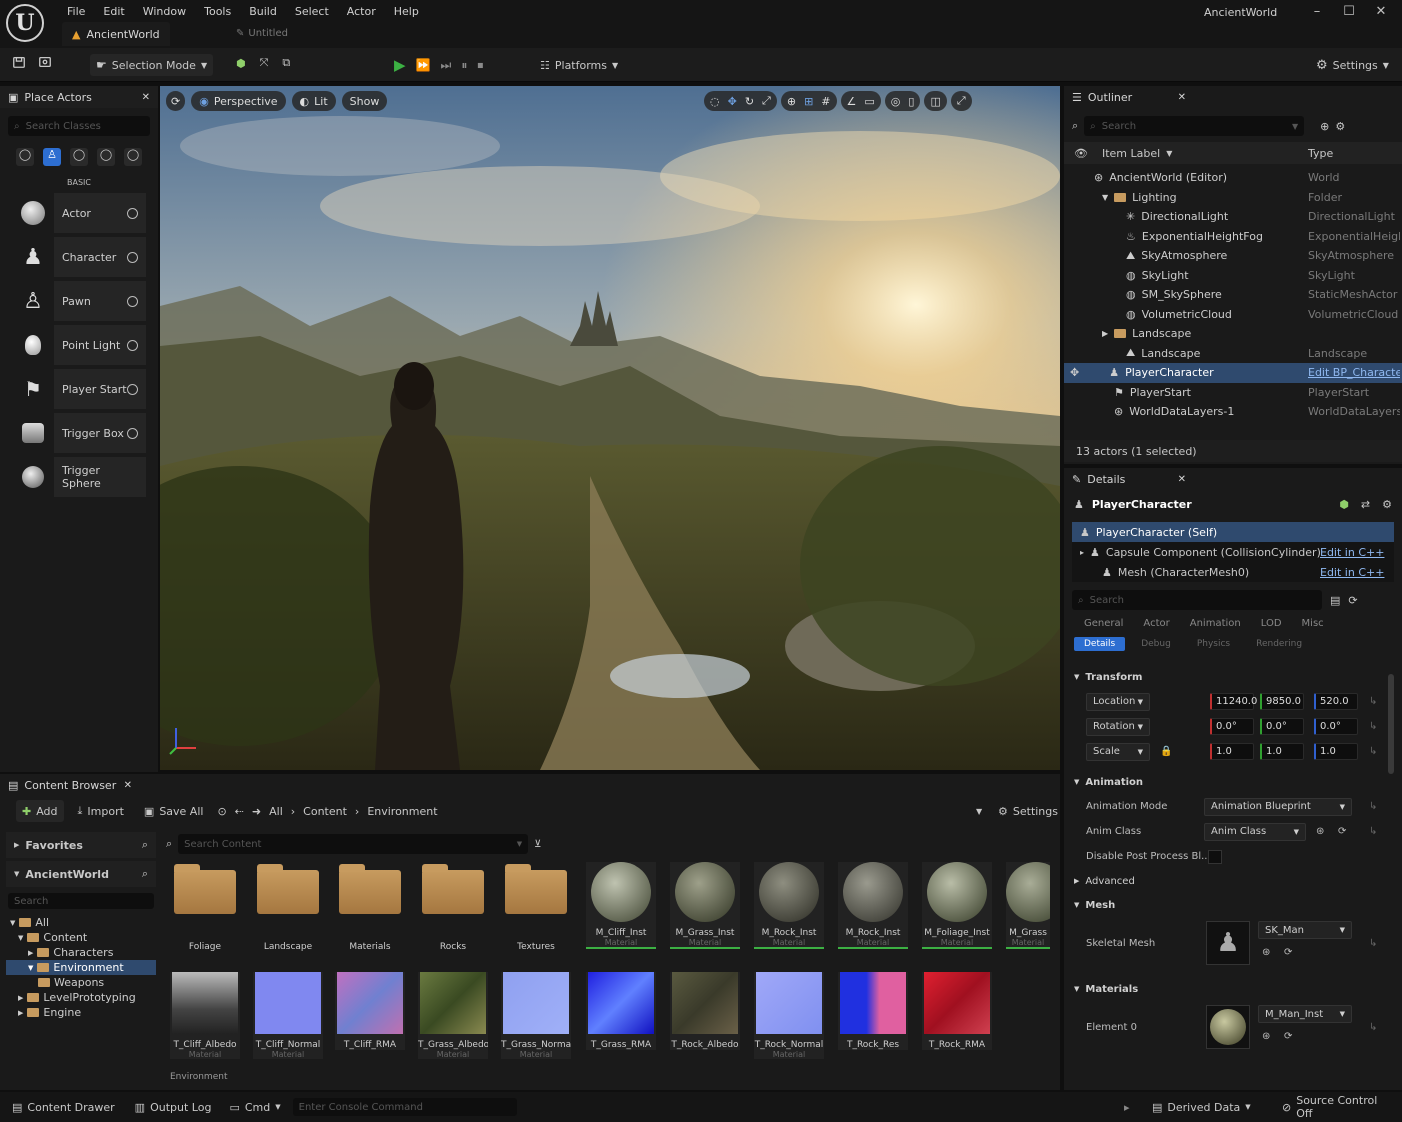 This screenshot has width=1402, height=1122. I want to click on property-matrix-icon: ▤, so click(1335, 600).